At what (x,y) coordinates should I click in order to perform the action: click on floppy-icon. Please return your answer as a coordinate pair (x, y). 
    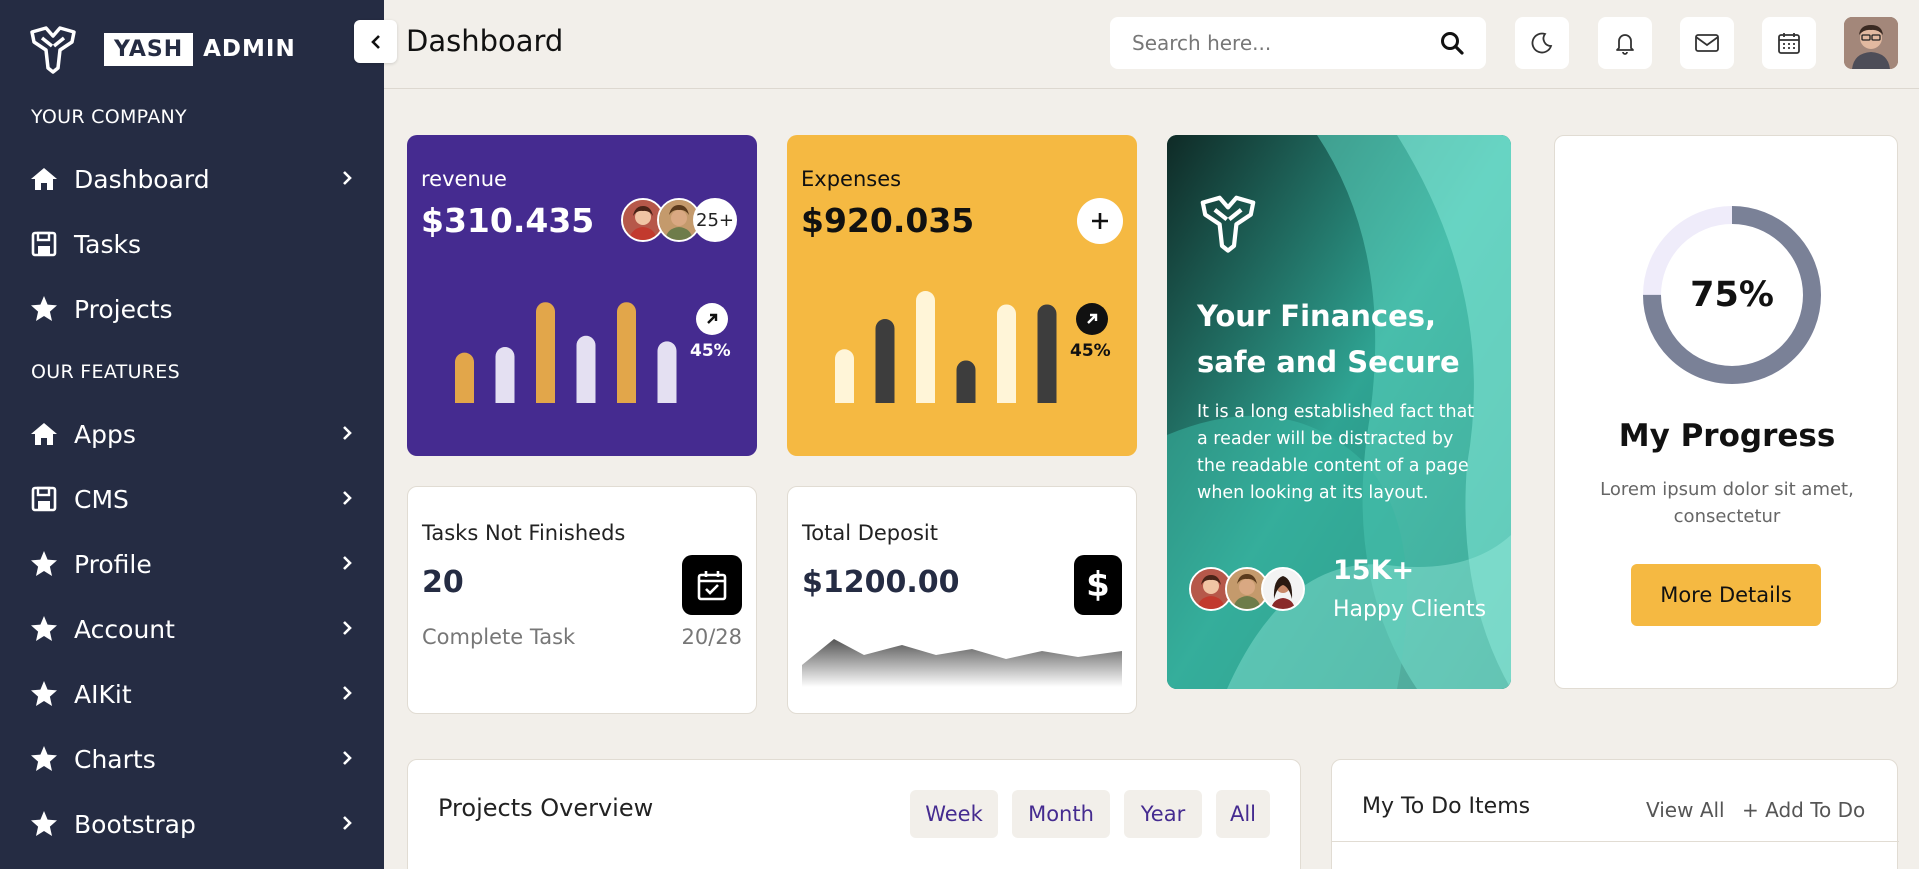
    Looking at the image, I should click on (44, 244).